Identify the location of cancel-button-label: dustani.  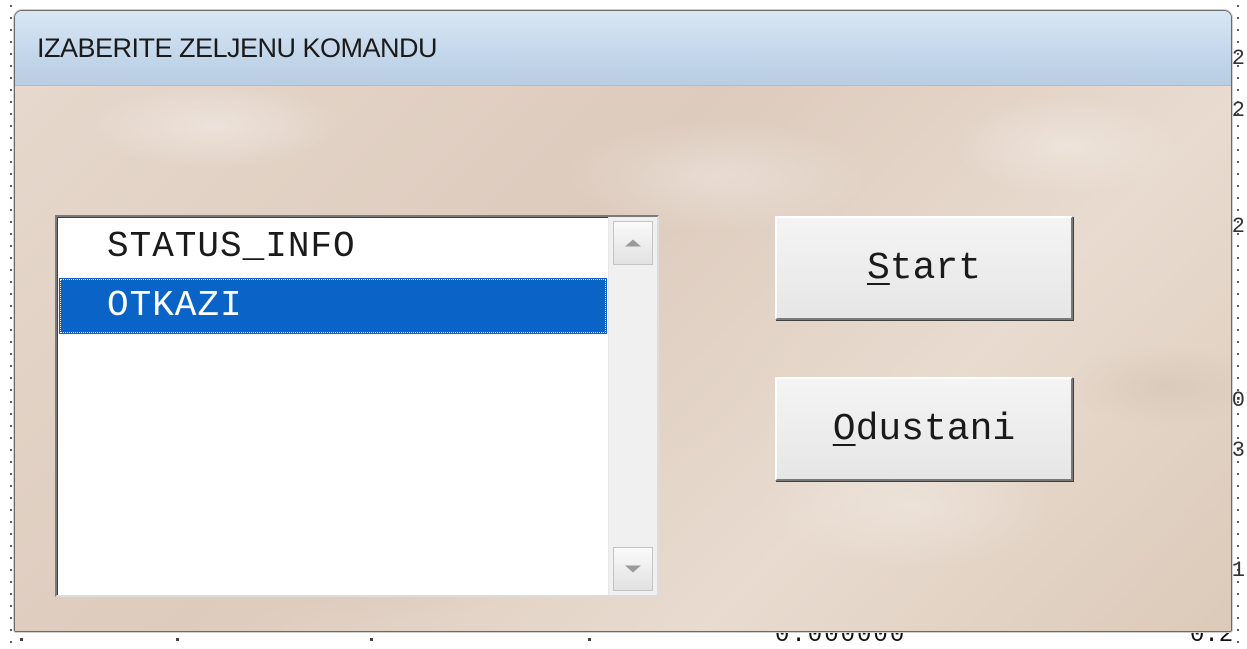
(935, 429).